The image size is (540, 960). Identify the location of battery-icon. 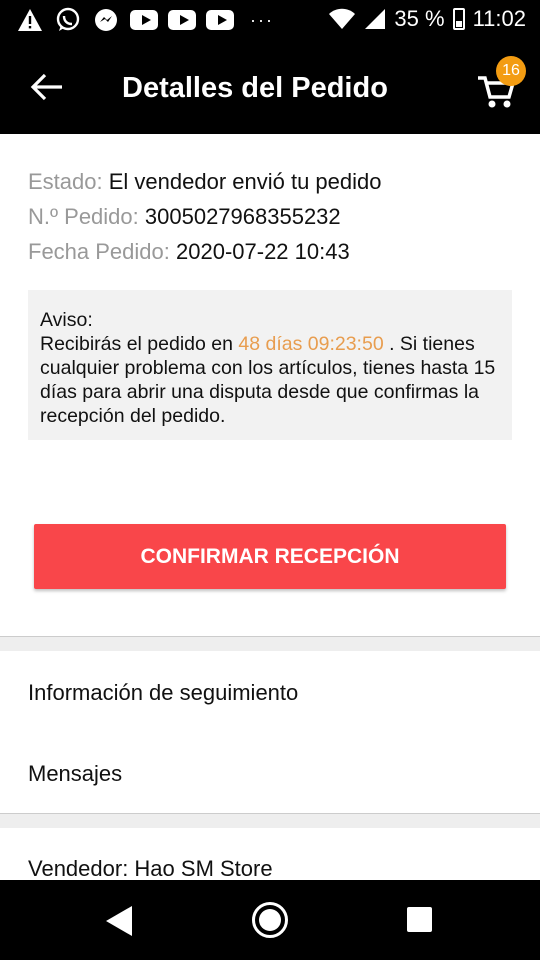
(458, 19).